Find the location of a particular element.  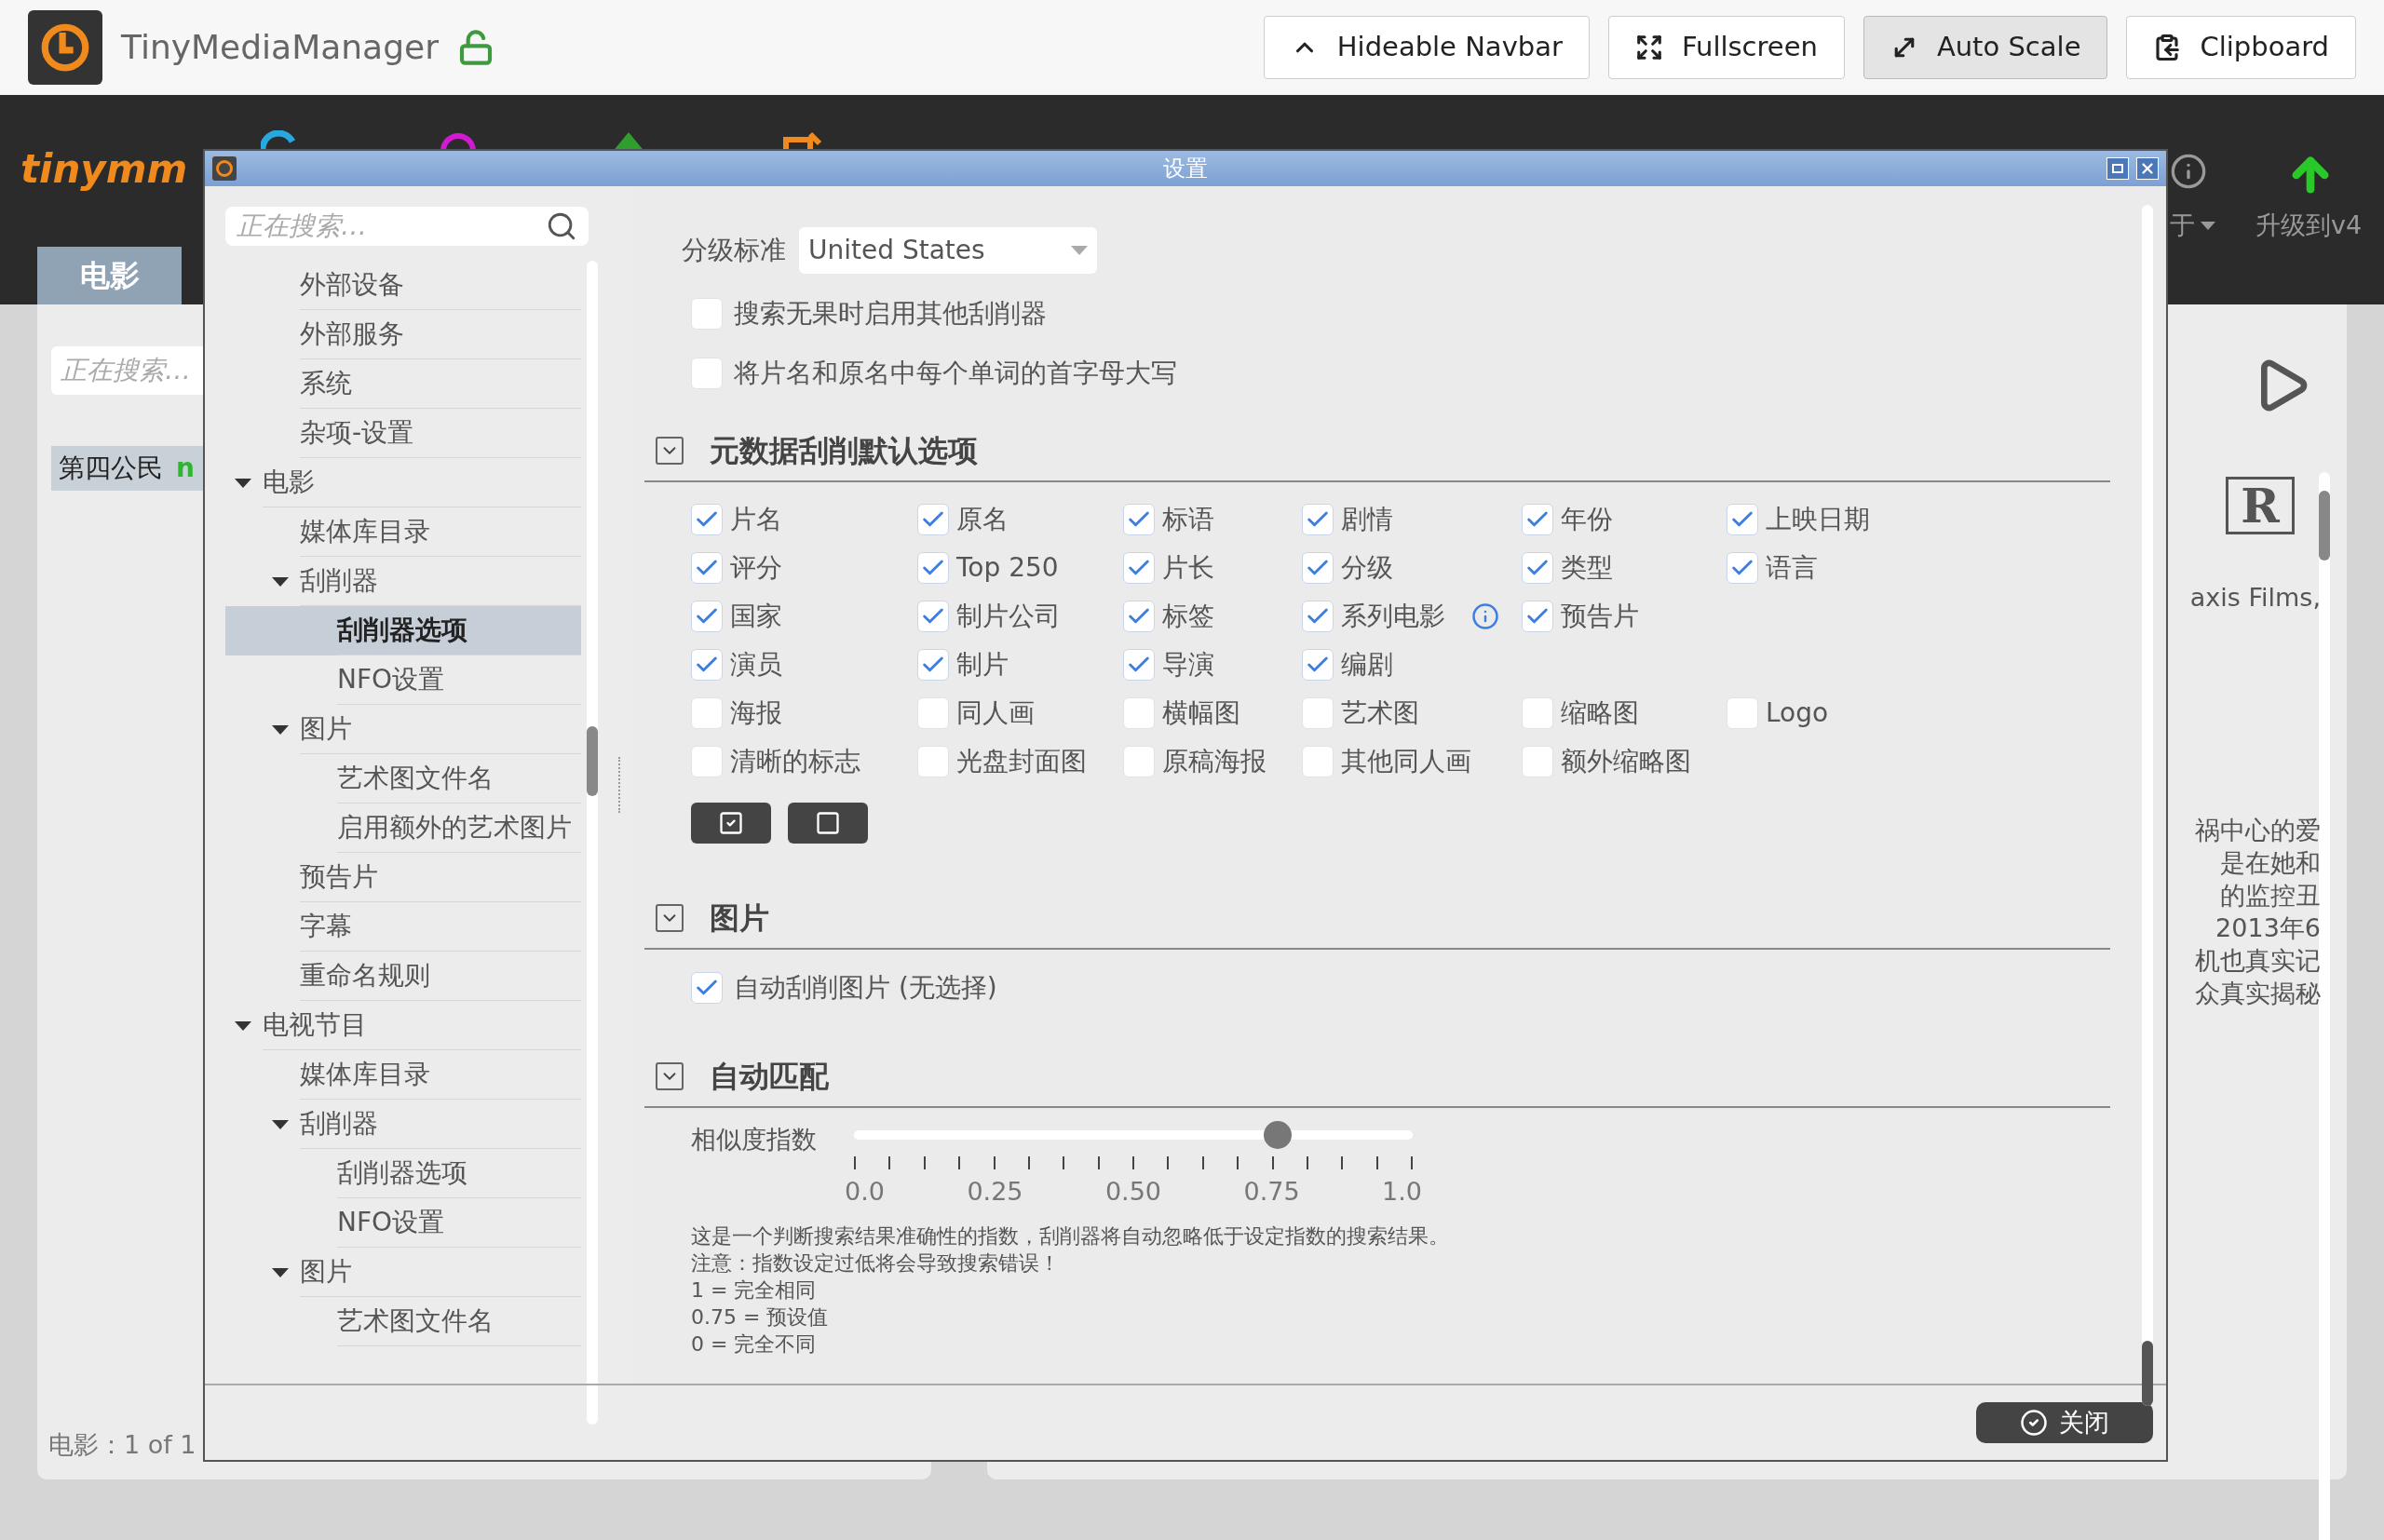

rating-dropdown: United States is located at coordinates (948, 251).